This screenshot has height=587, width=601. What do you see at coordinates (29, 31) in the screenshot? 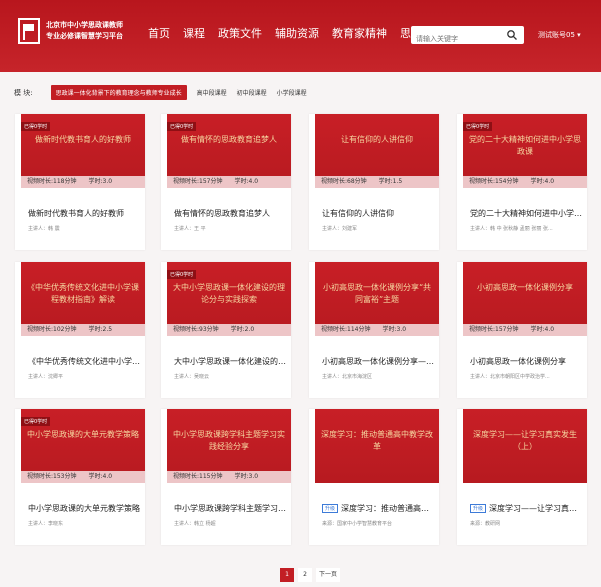
I see `site-logo-icon` at bounding box center [29, 31].